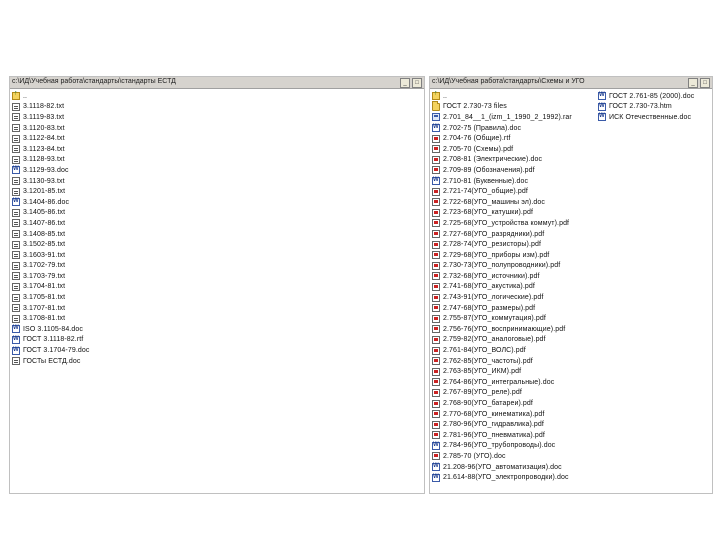  I want to click on file-list-item: ГОСТ 2.761-85 (2000).doc, so click(646, 96).